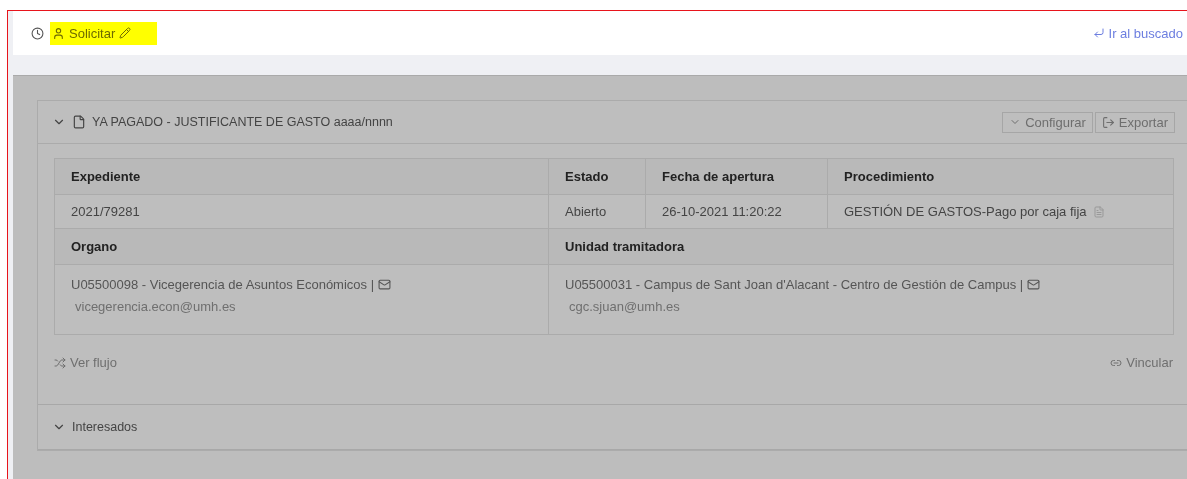  What do you see at coordinates (302, 177) in the screenshot?
I see `column-header: Expediente` at bounding box center [302, 177].